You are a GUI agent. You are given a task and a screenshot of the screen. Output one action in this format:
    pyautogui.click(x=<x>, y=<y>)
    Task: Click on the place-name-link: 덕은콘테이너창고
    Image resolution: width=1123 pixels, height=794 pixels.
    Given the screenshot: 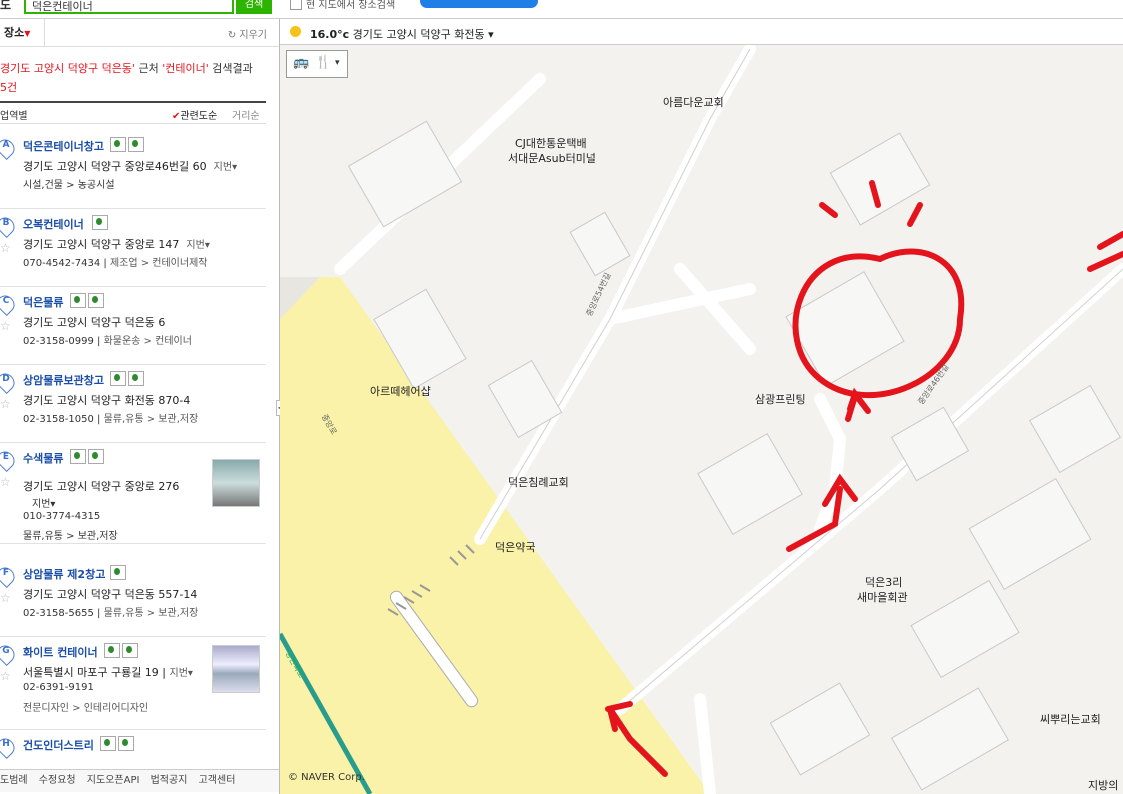 What is the action you would take?
    pyautogui.click(x=63, y=146)
    